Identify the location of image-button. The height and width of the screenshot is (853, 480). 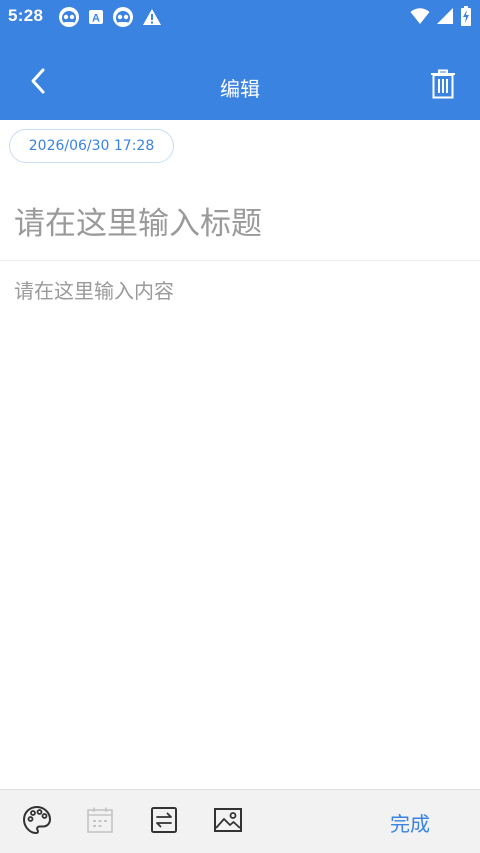
(228, 822).